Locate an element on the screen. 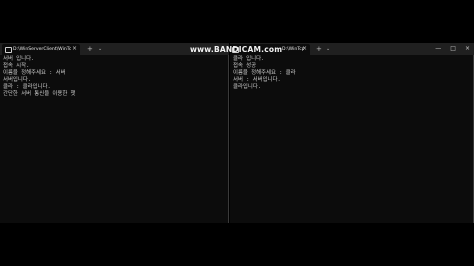  minimize-icon: — is located at coordinates (438, 49).